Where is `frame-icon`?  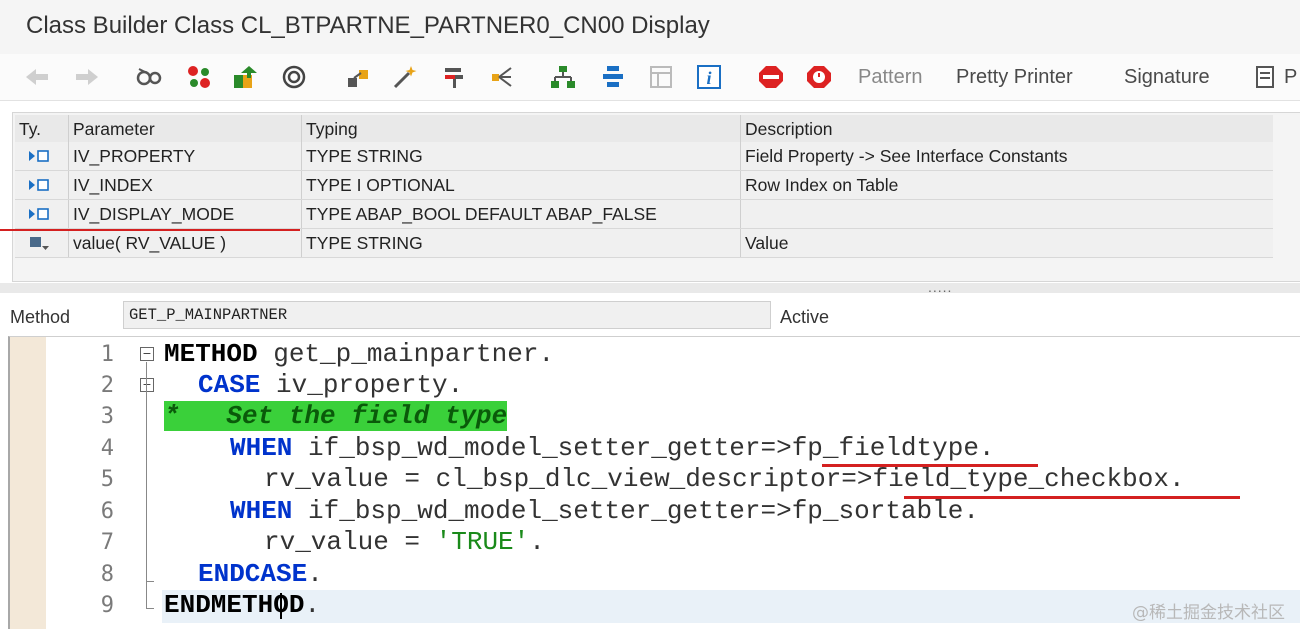 frame-icon is located at coordinates (661, 77).